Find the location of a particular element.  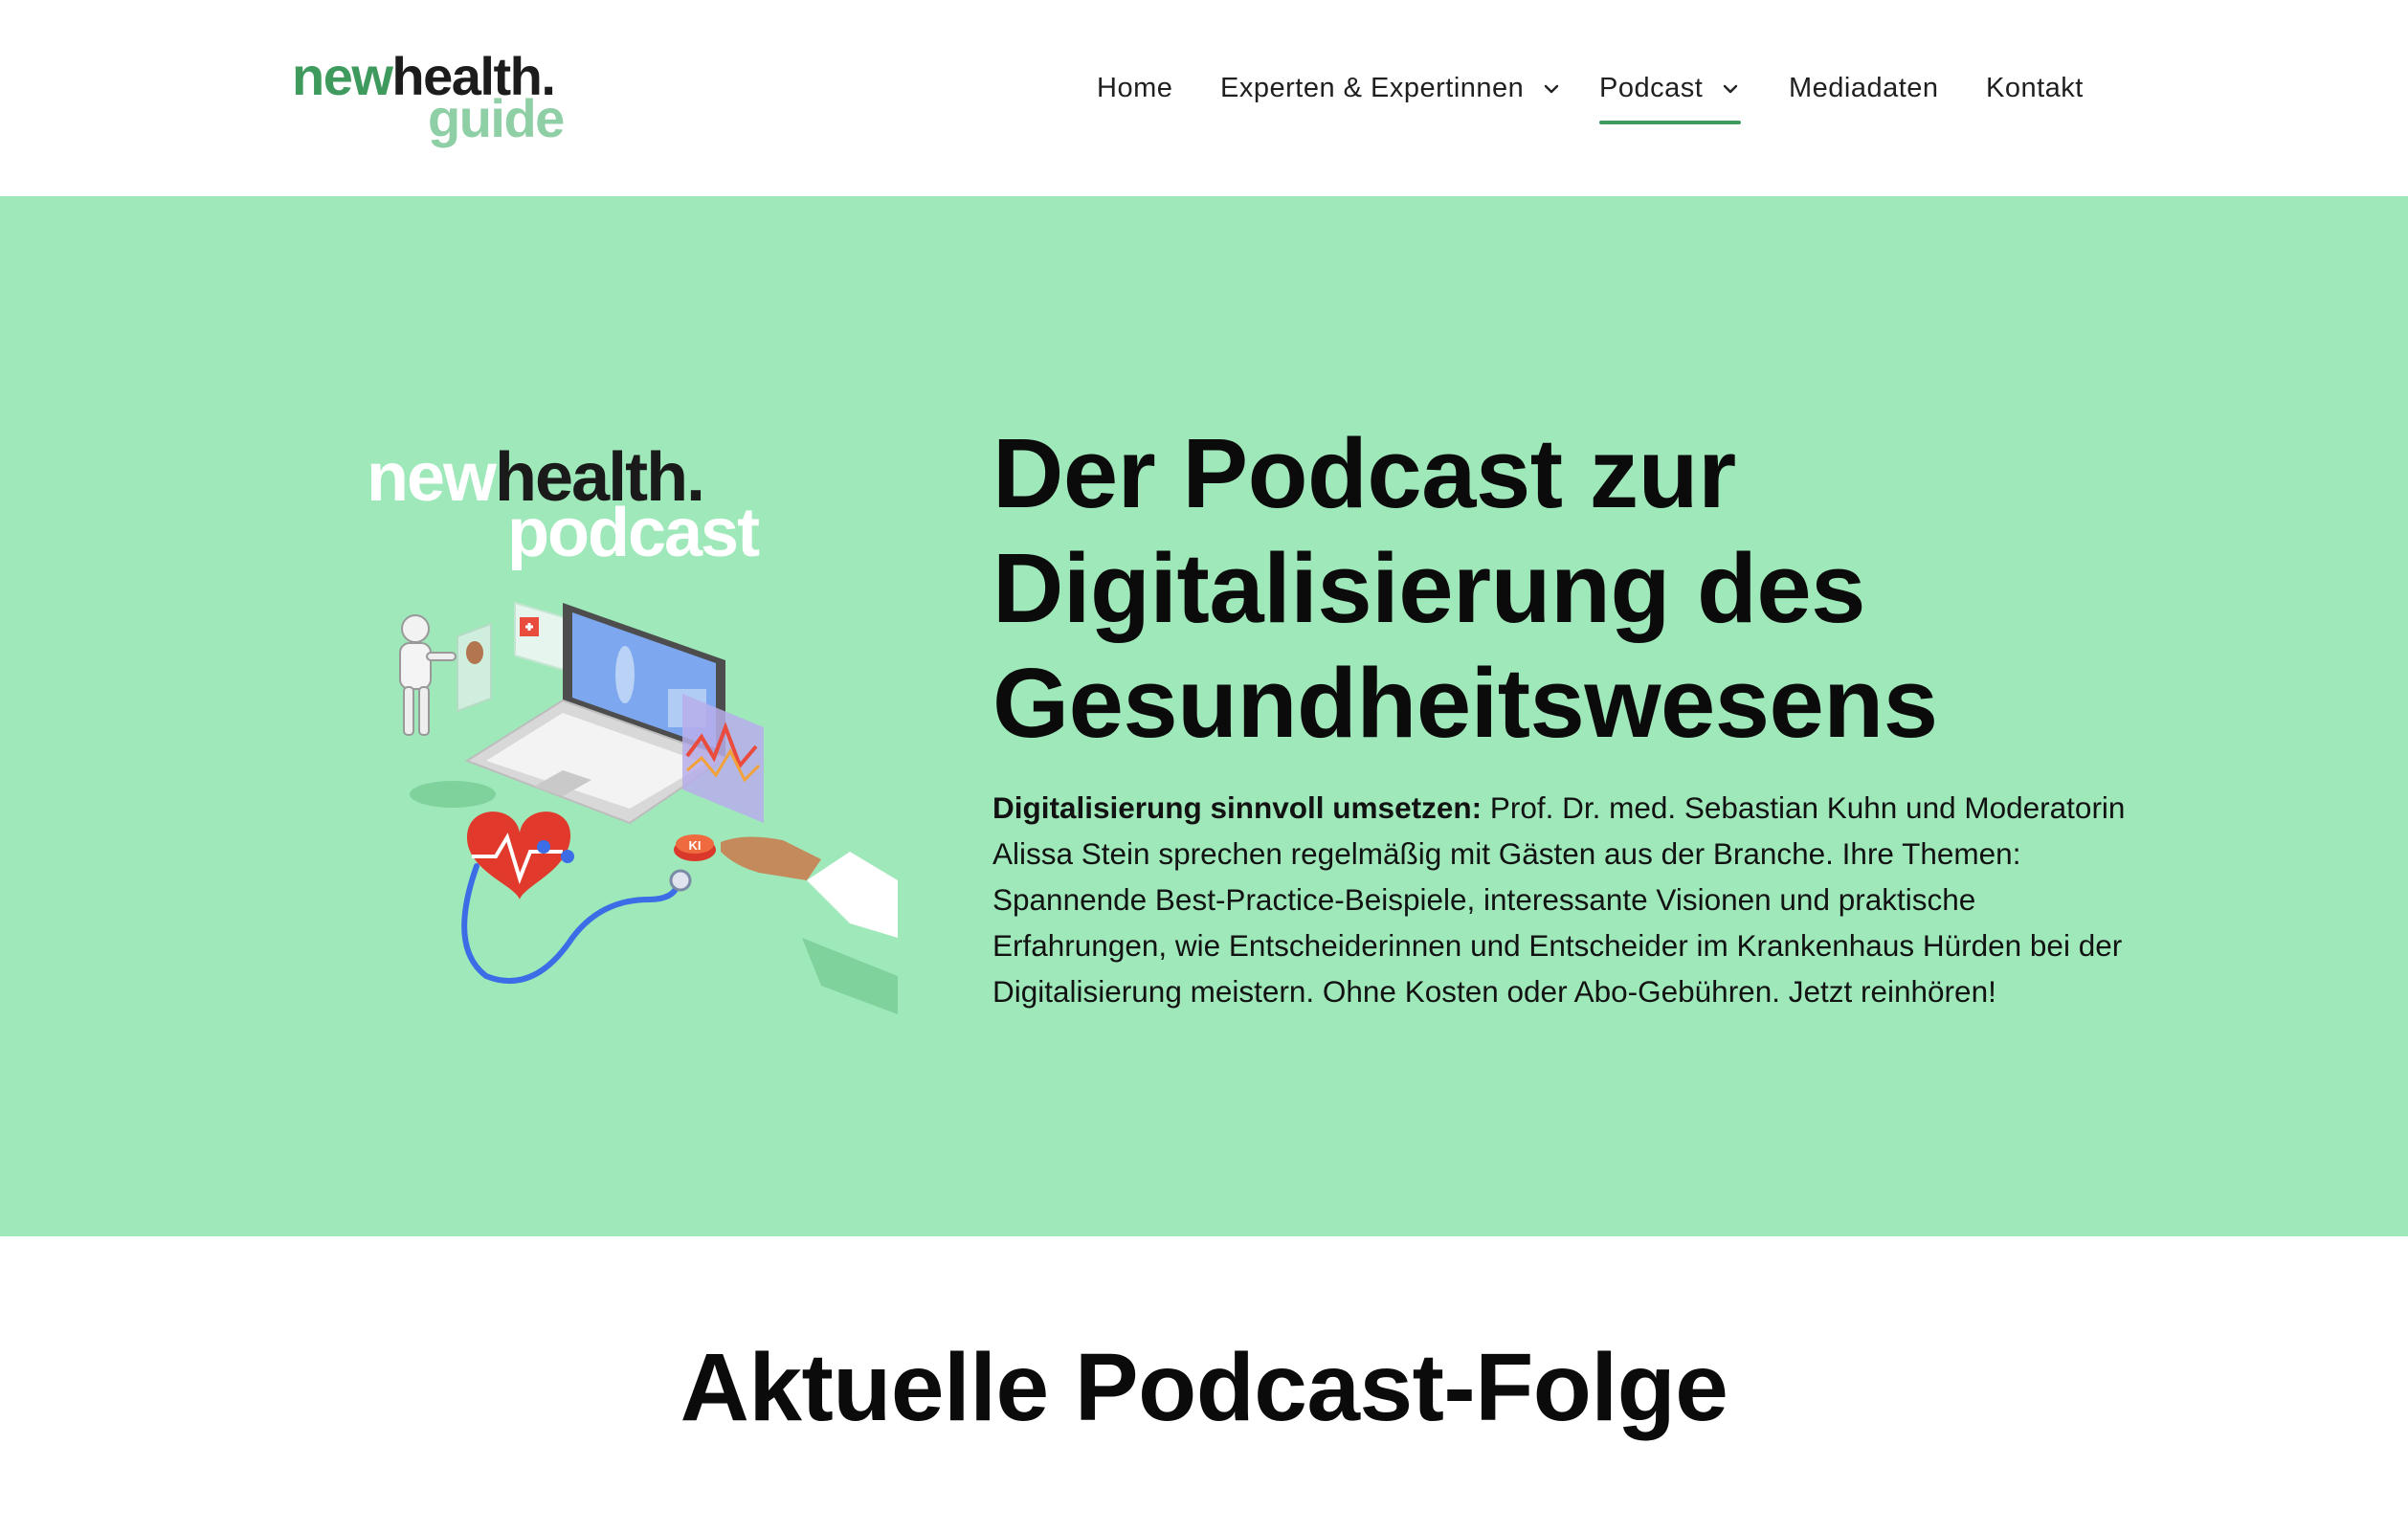

nav-item-experten: Experten & Expertinnen is located at coordinates (1391, 88).